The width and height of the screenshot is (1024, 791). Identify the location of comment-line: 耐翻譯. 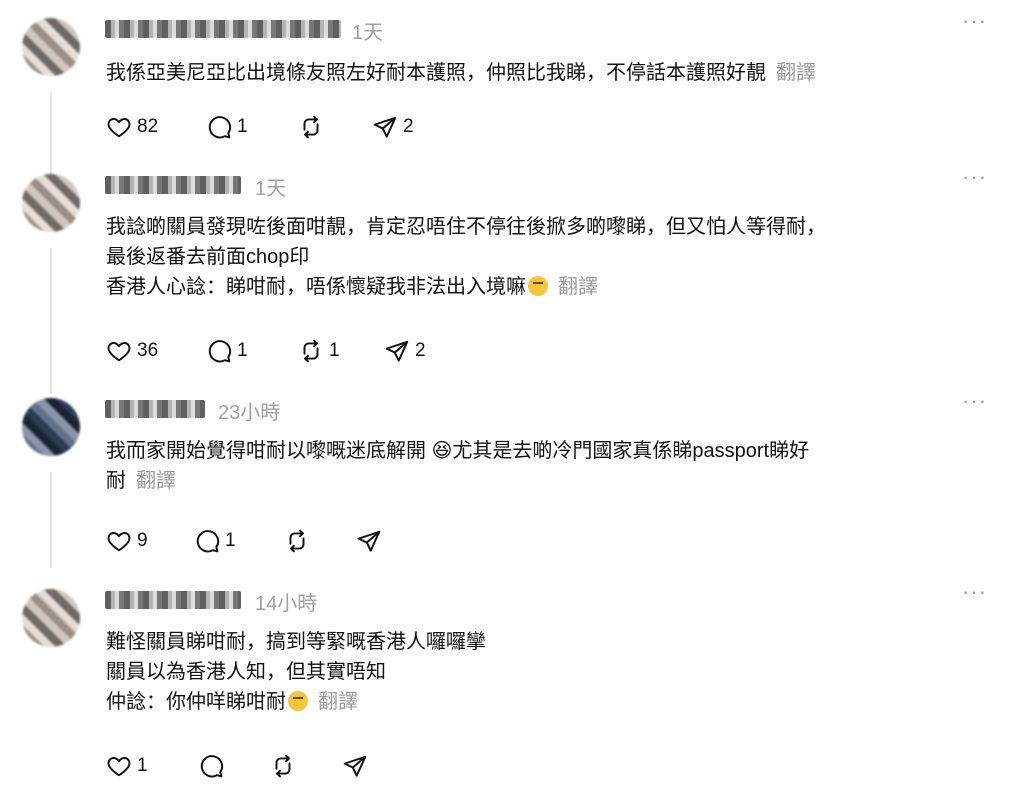
(141, 481).